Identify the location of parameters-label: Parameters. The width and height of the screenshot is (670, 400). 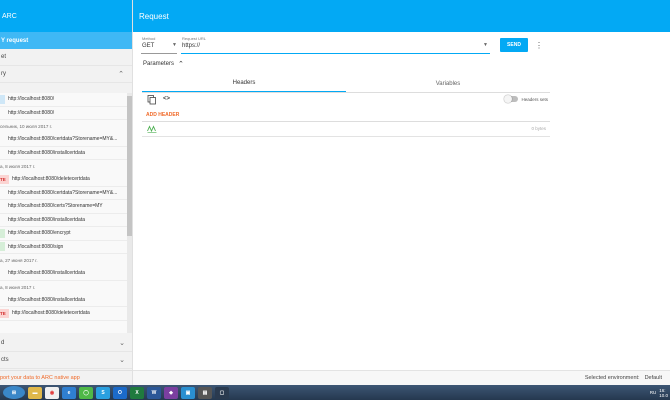
(159, 64).